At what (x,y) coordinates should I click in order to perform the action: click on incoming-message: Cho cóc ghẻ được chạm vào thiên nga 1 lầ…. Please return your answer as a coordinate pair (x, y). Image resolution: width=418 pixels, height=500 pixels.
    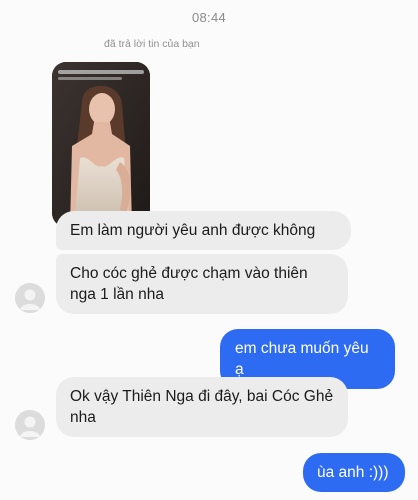
    Looking at the image, I should click on (202, 284).